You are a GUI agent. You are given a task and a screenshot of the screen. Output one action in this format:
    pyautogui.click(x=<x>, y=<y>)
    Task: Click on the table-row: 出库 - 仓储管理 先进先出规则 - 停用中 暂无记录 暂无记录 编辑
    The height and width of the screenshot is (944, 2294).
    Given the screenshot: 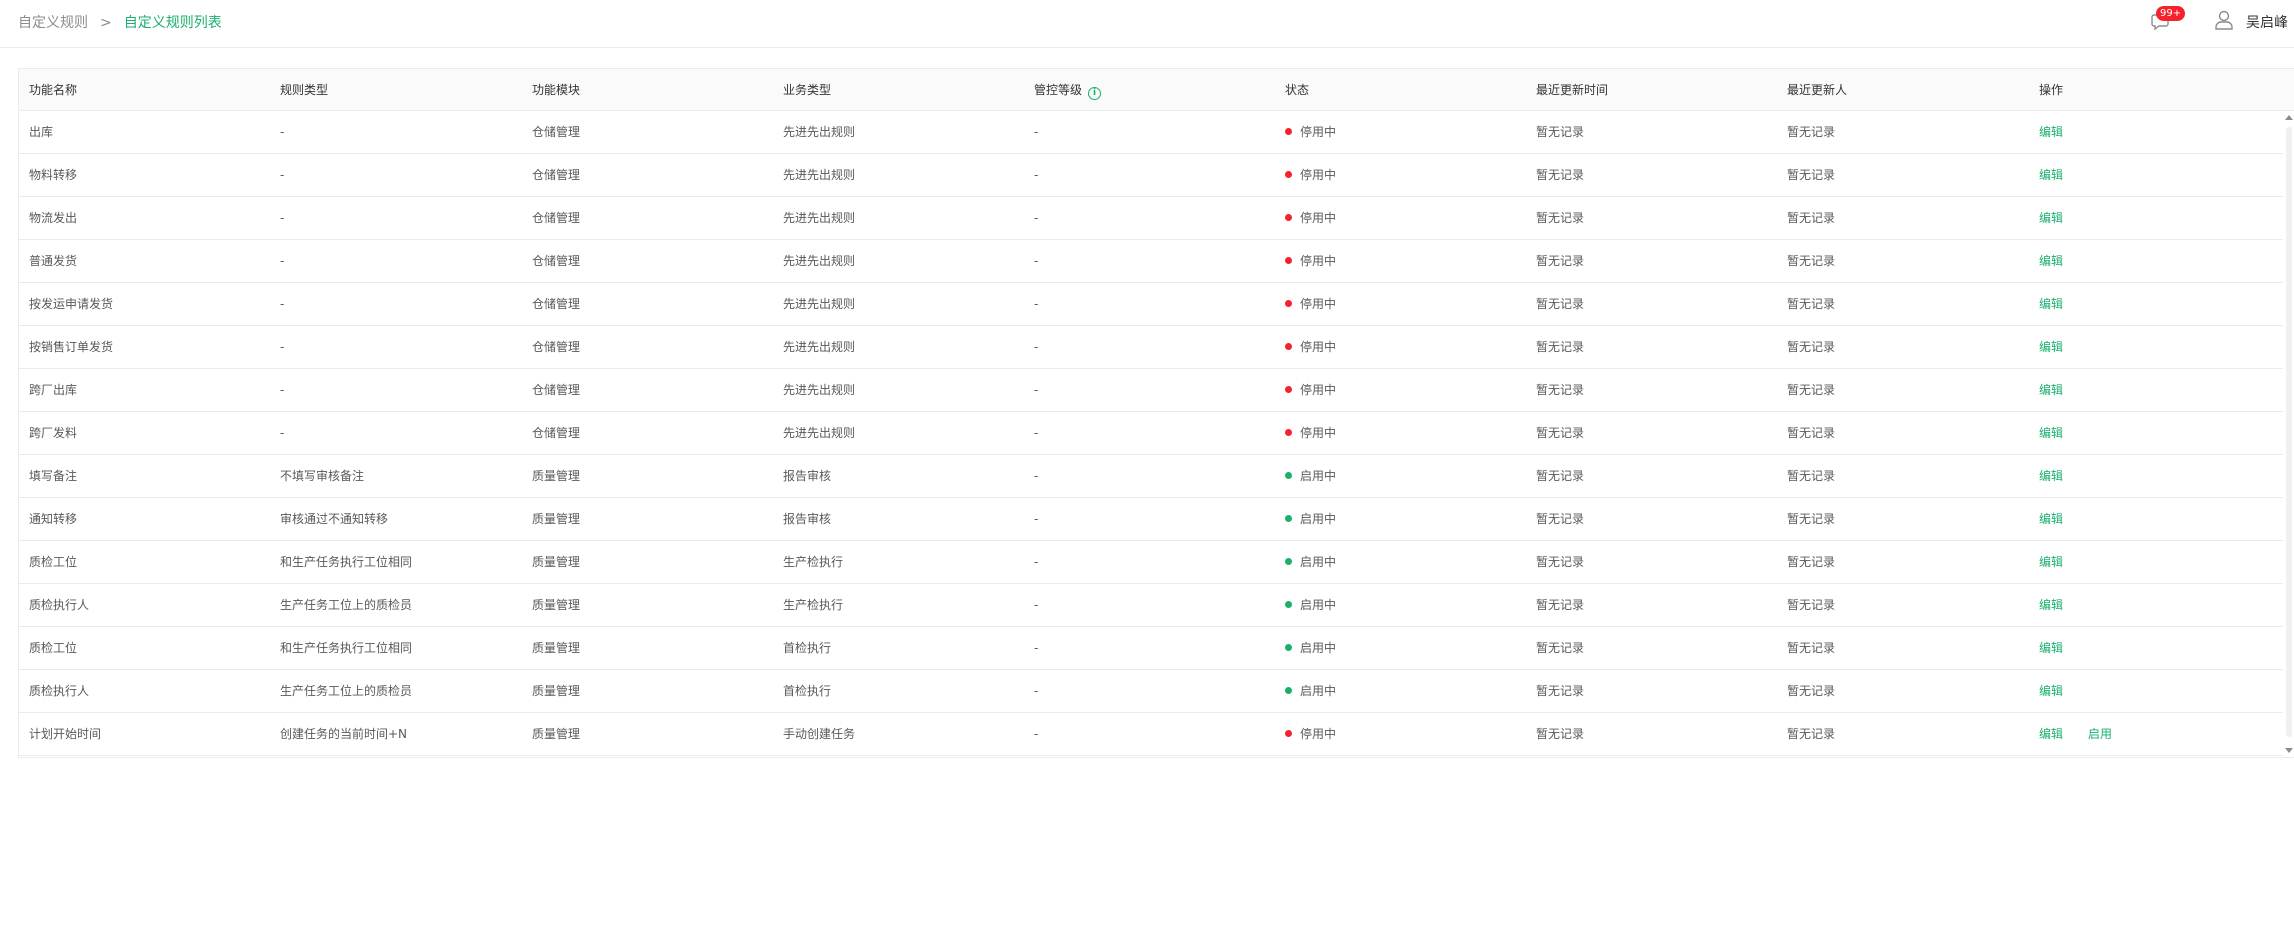 What is the action you would take?
    pyautogui.click(x=1151, y=132)
    